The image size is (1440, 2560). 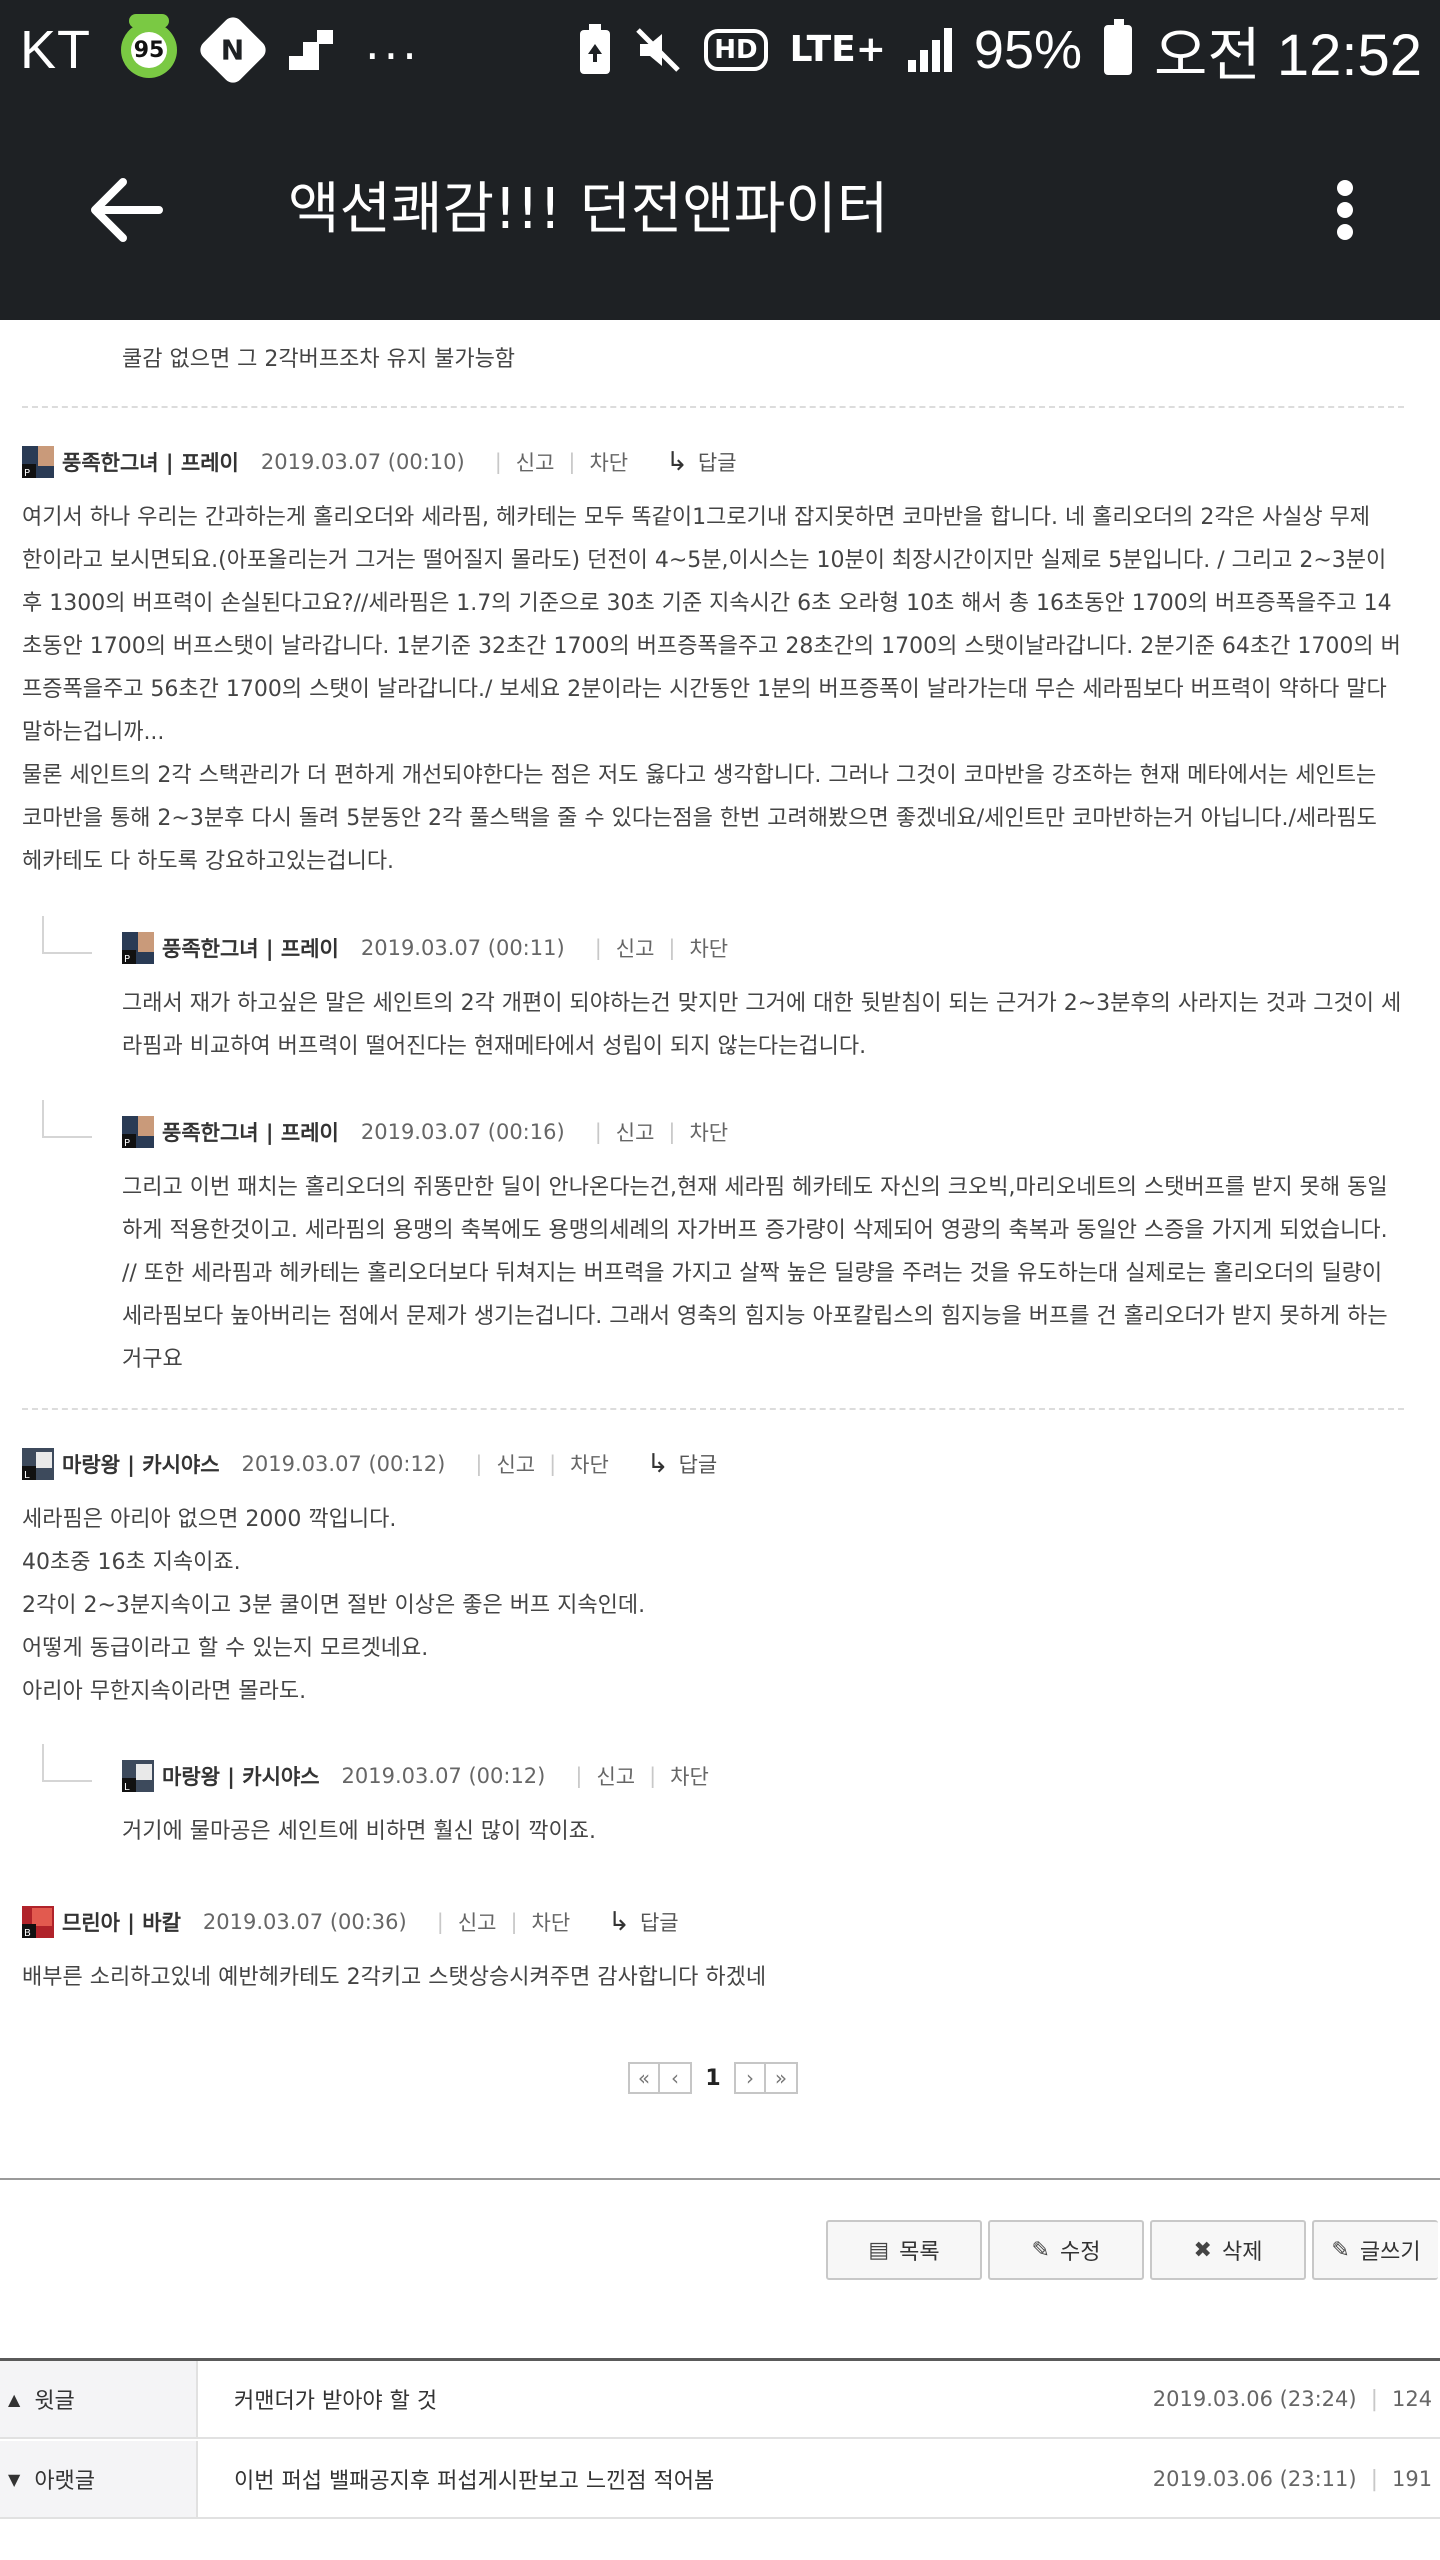 What do you see at coordinates (879, 2250) in the screenshot?
I see `list-icon: ▤` at bounding box center [879, 2250].